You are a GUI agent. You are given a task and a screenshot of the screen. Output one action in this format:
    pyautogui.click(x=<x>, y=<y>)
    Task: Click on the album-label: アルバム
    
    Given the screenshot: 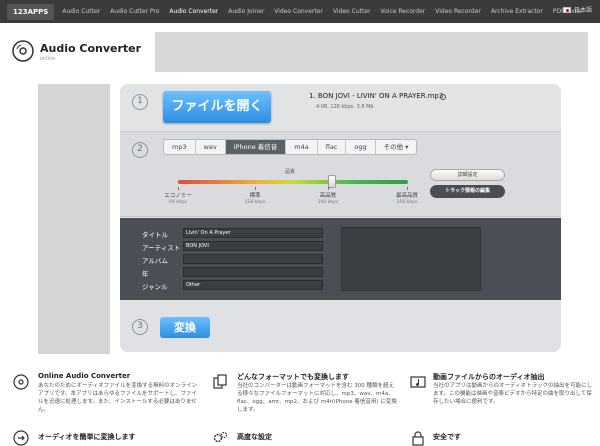 What is the action you would take?
    pyautogui.click(x=155, y=261)
    